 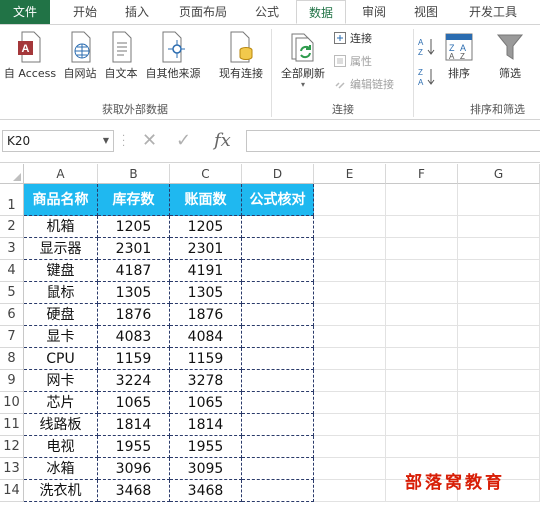 What do you see at coordinates (61, 469) in the screenshot?
I see `table-cell: 冰箱` at bounding box center [61, 469].